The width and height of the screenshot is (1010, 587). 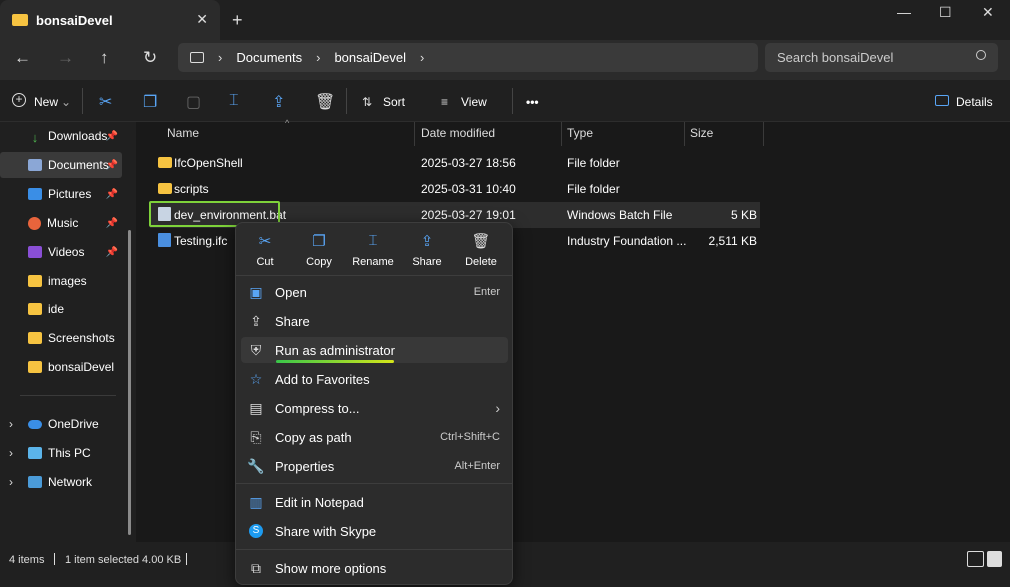 I want to click on rename-action: ⌶ Rename, so click(x=373, y=250).